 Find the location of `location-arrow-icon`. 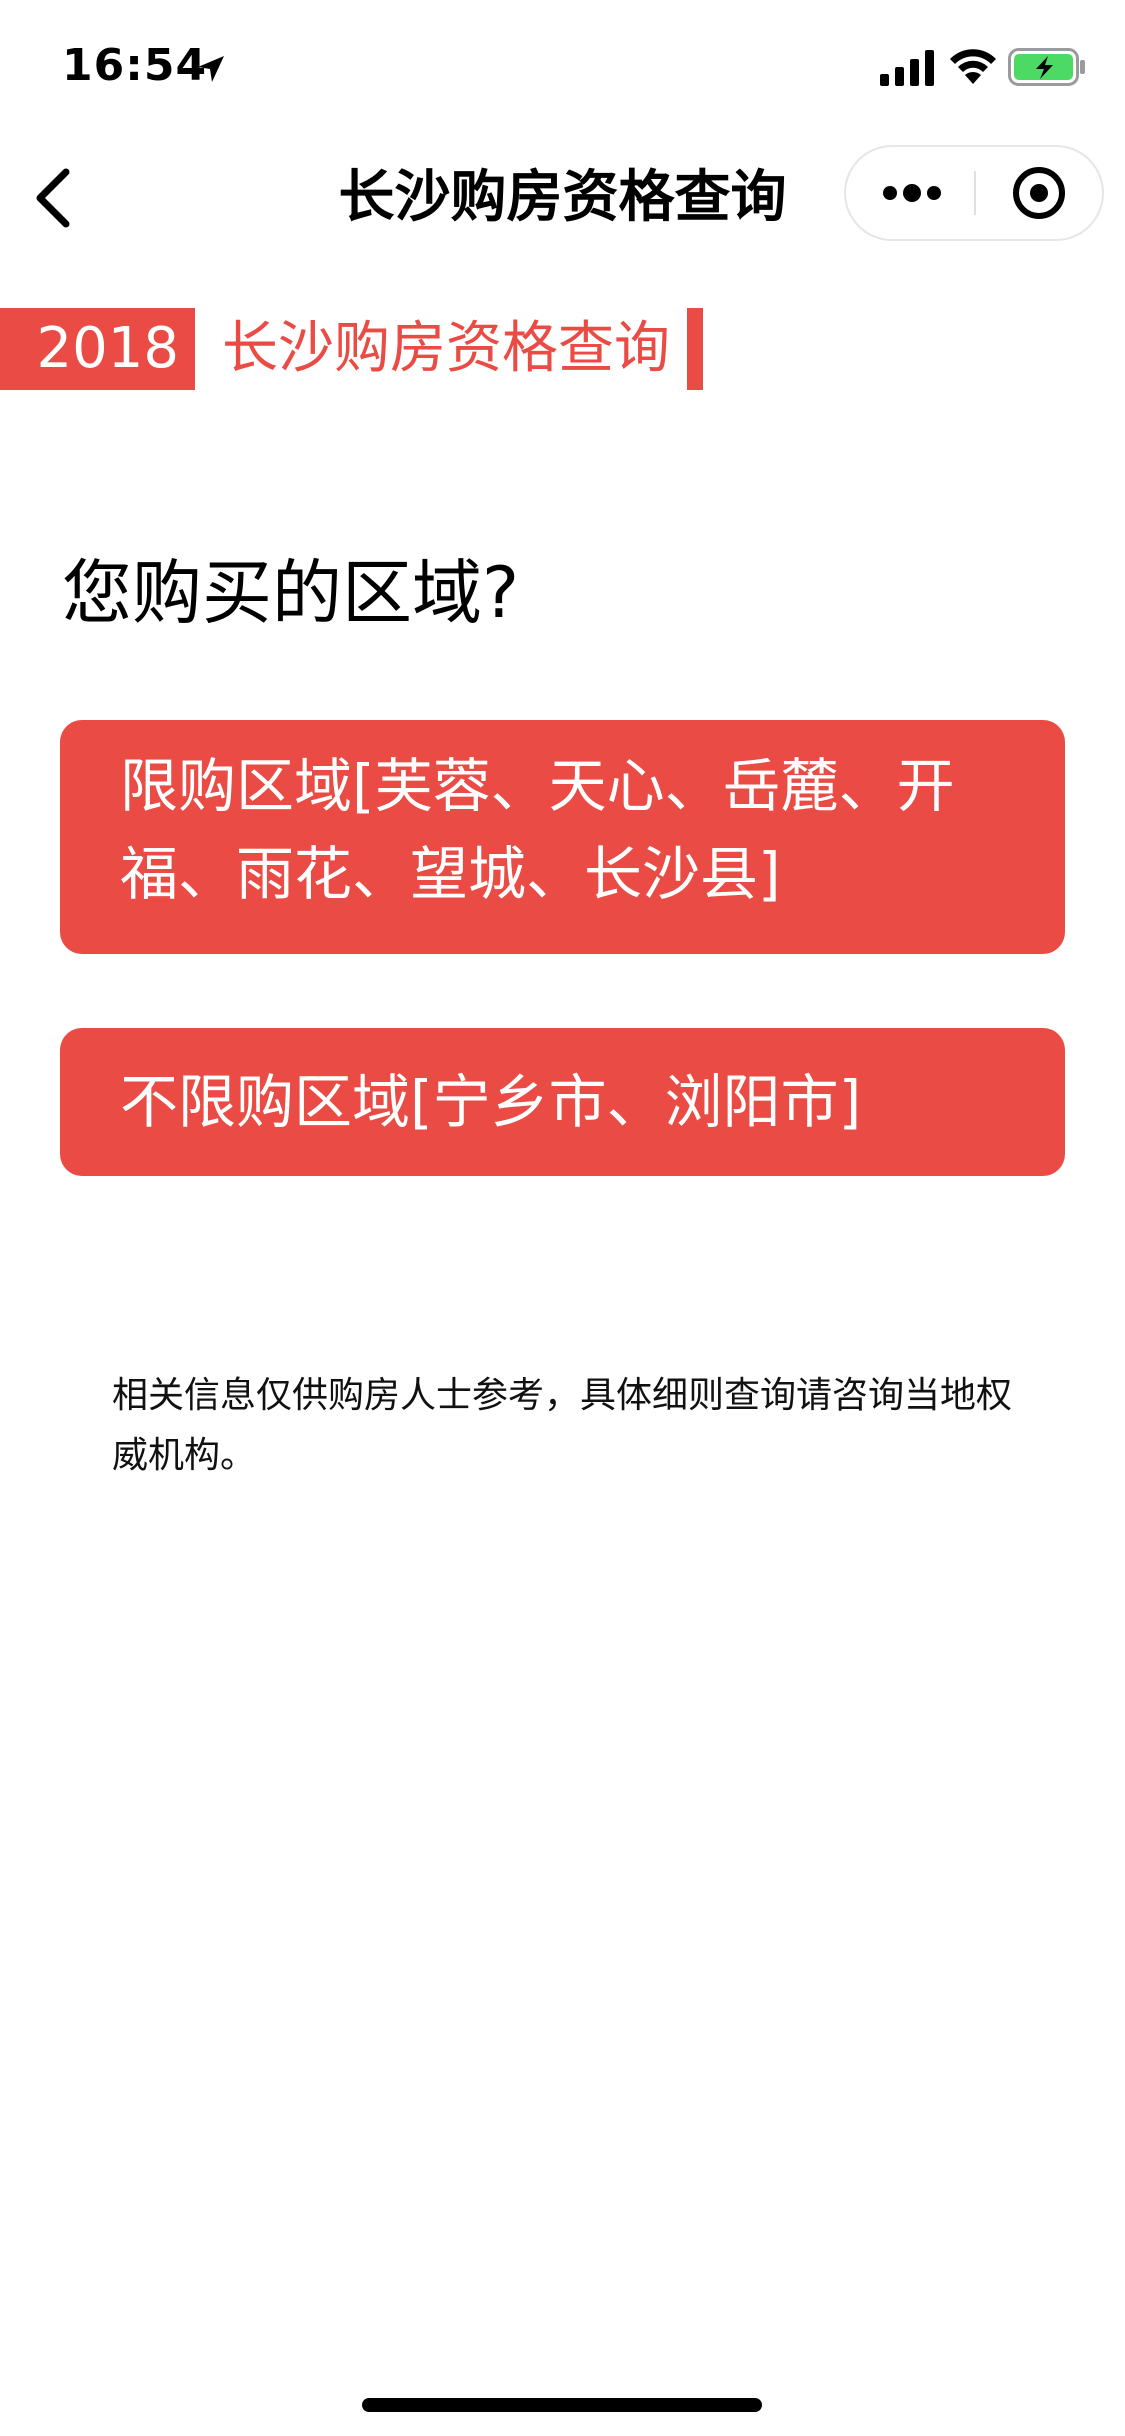

location-arrow-icon is located at coordinates (211, 69).